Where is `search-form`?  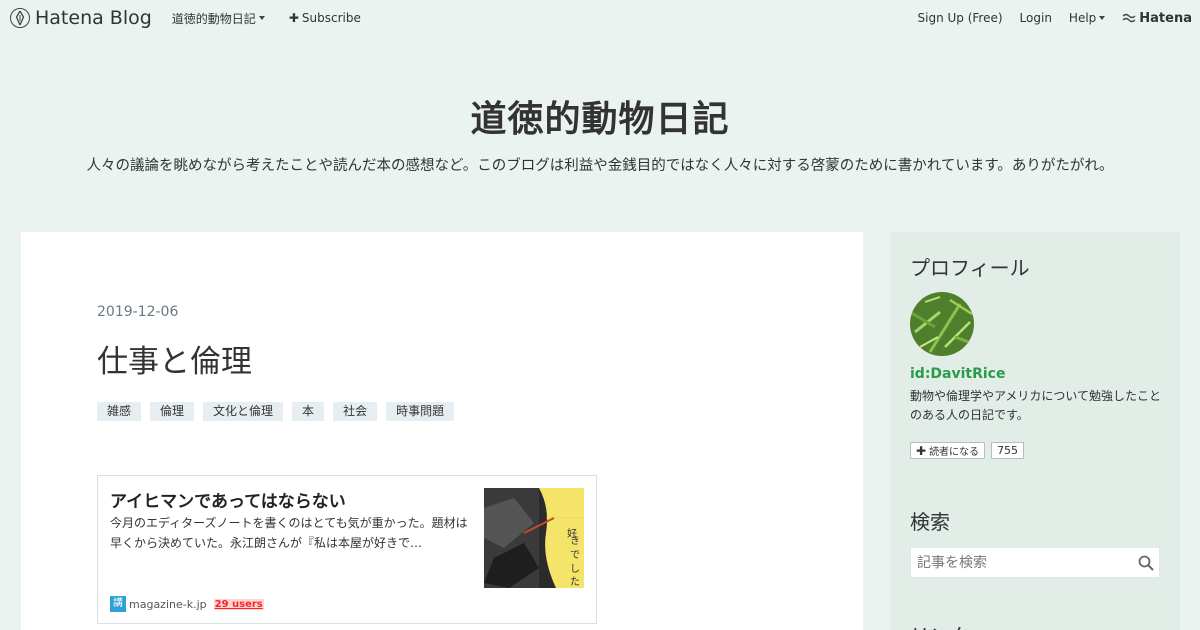
search-form is located at coordinates (1035, 562).